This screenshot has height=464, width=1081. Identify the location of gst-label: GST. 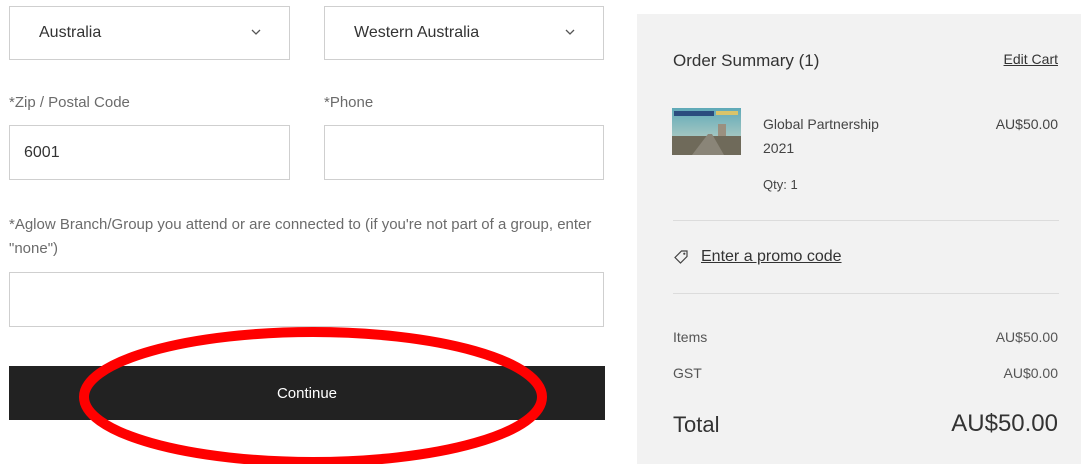
(687, 373).